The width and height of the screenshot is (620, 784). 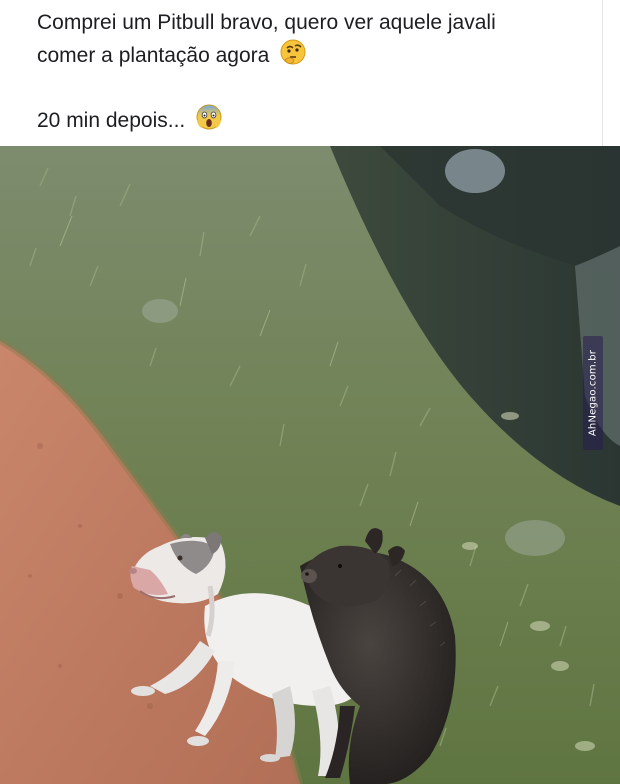 What do you see at coordinates (209, 121) in the screenshot?
I see `screaming-face-icon` at bounding box center [209, 121].